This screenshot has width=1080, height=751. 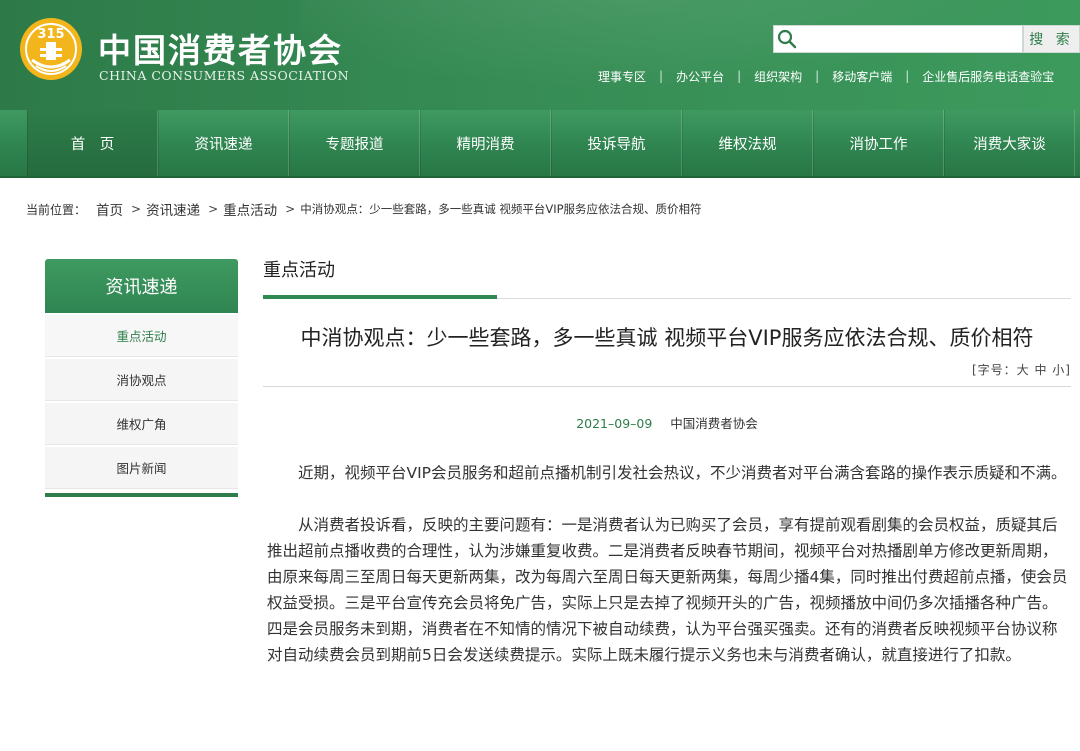 What do you see at coordinates (667, 338) in the screenshot?
I see `article-title: 中消协观点：少一些套路，多一些真诚 视频平台VIP服务应依法合规、质价相符` at bounding box center [667, 338].